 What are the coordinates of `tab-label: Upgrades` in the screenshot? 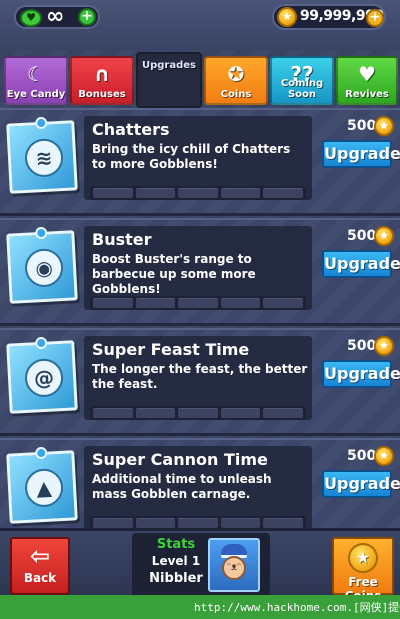 It's located at (168, 65).